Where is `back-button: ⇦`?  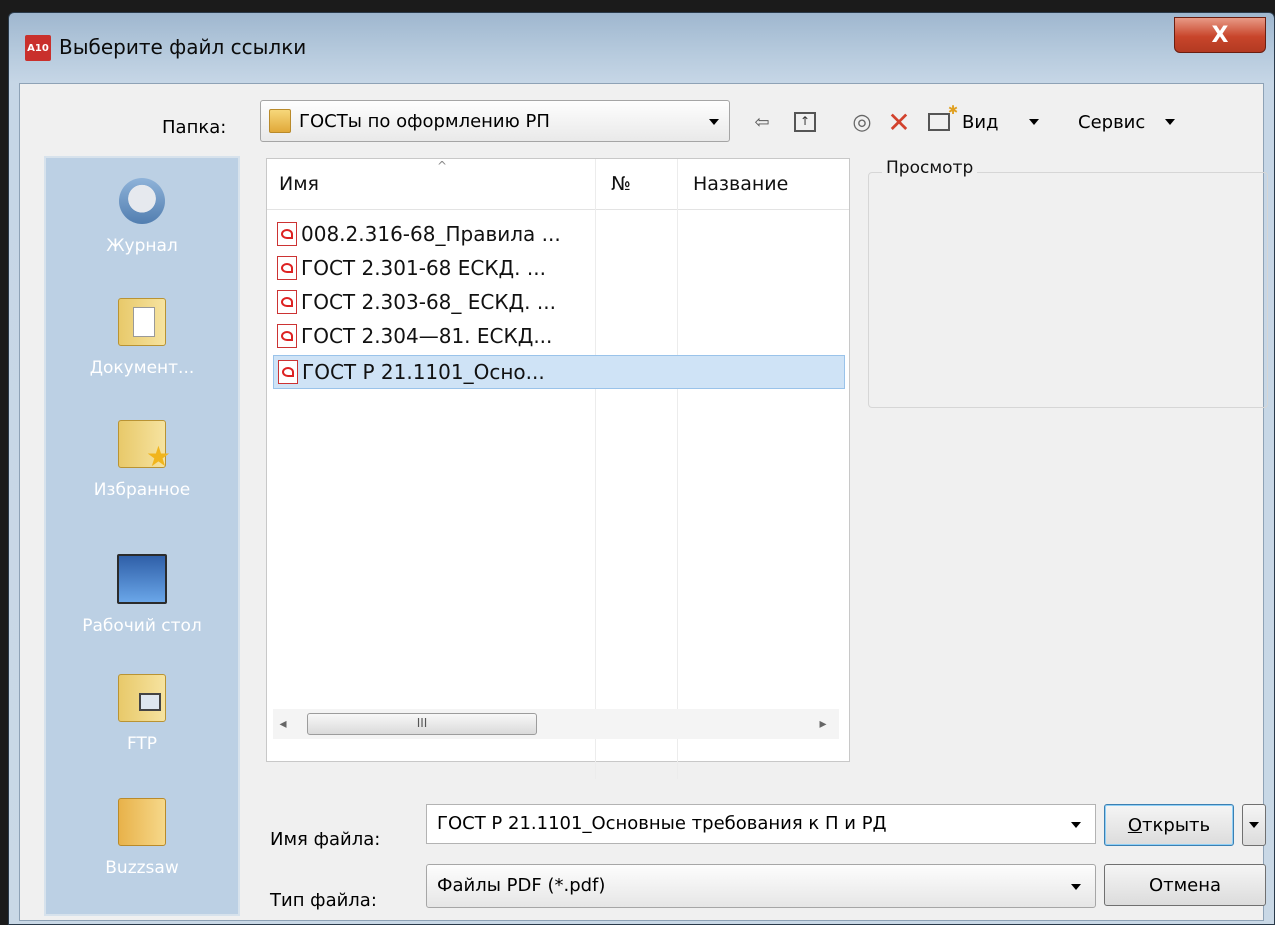 back-button: ⇦ is located at coordinates (762, 122).